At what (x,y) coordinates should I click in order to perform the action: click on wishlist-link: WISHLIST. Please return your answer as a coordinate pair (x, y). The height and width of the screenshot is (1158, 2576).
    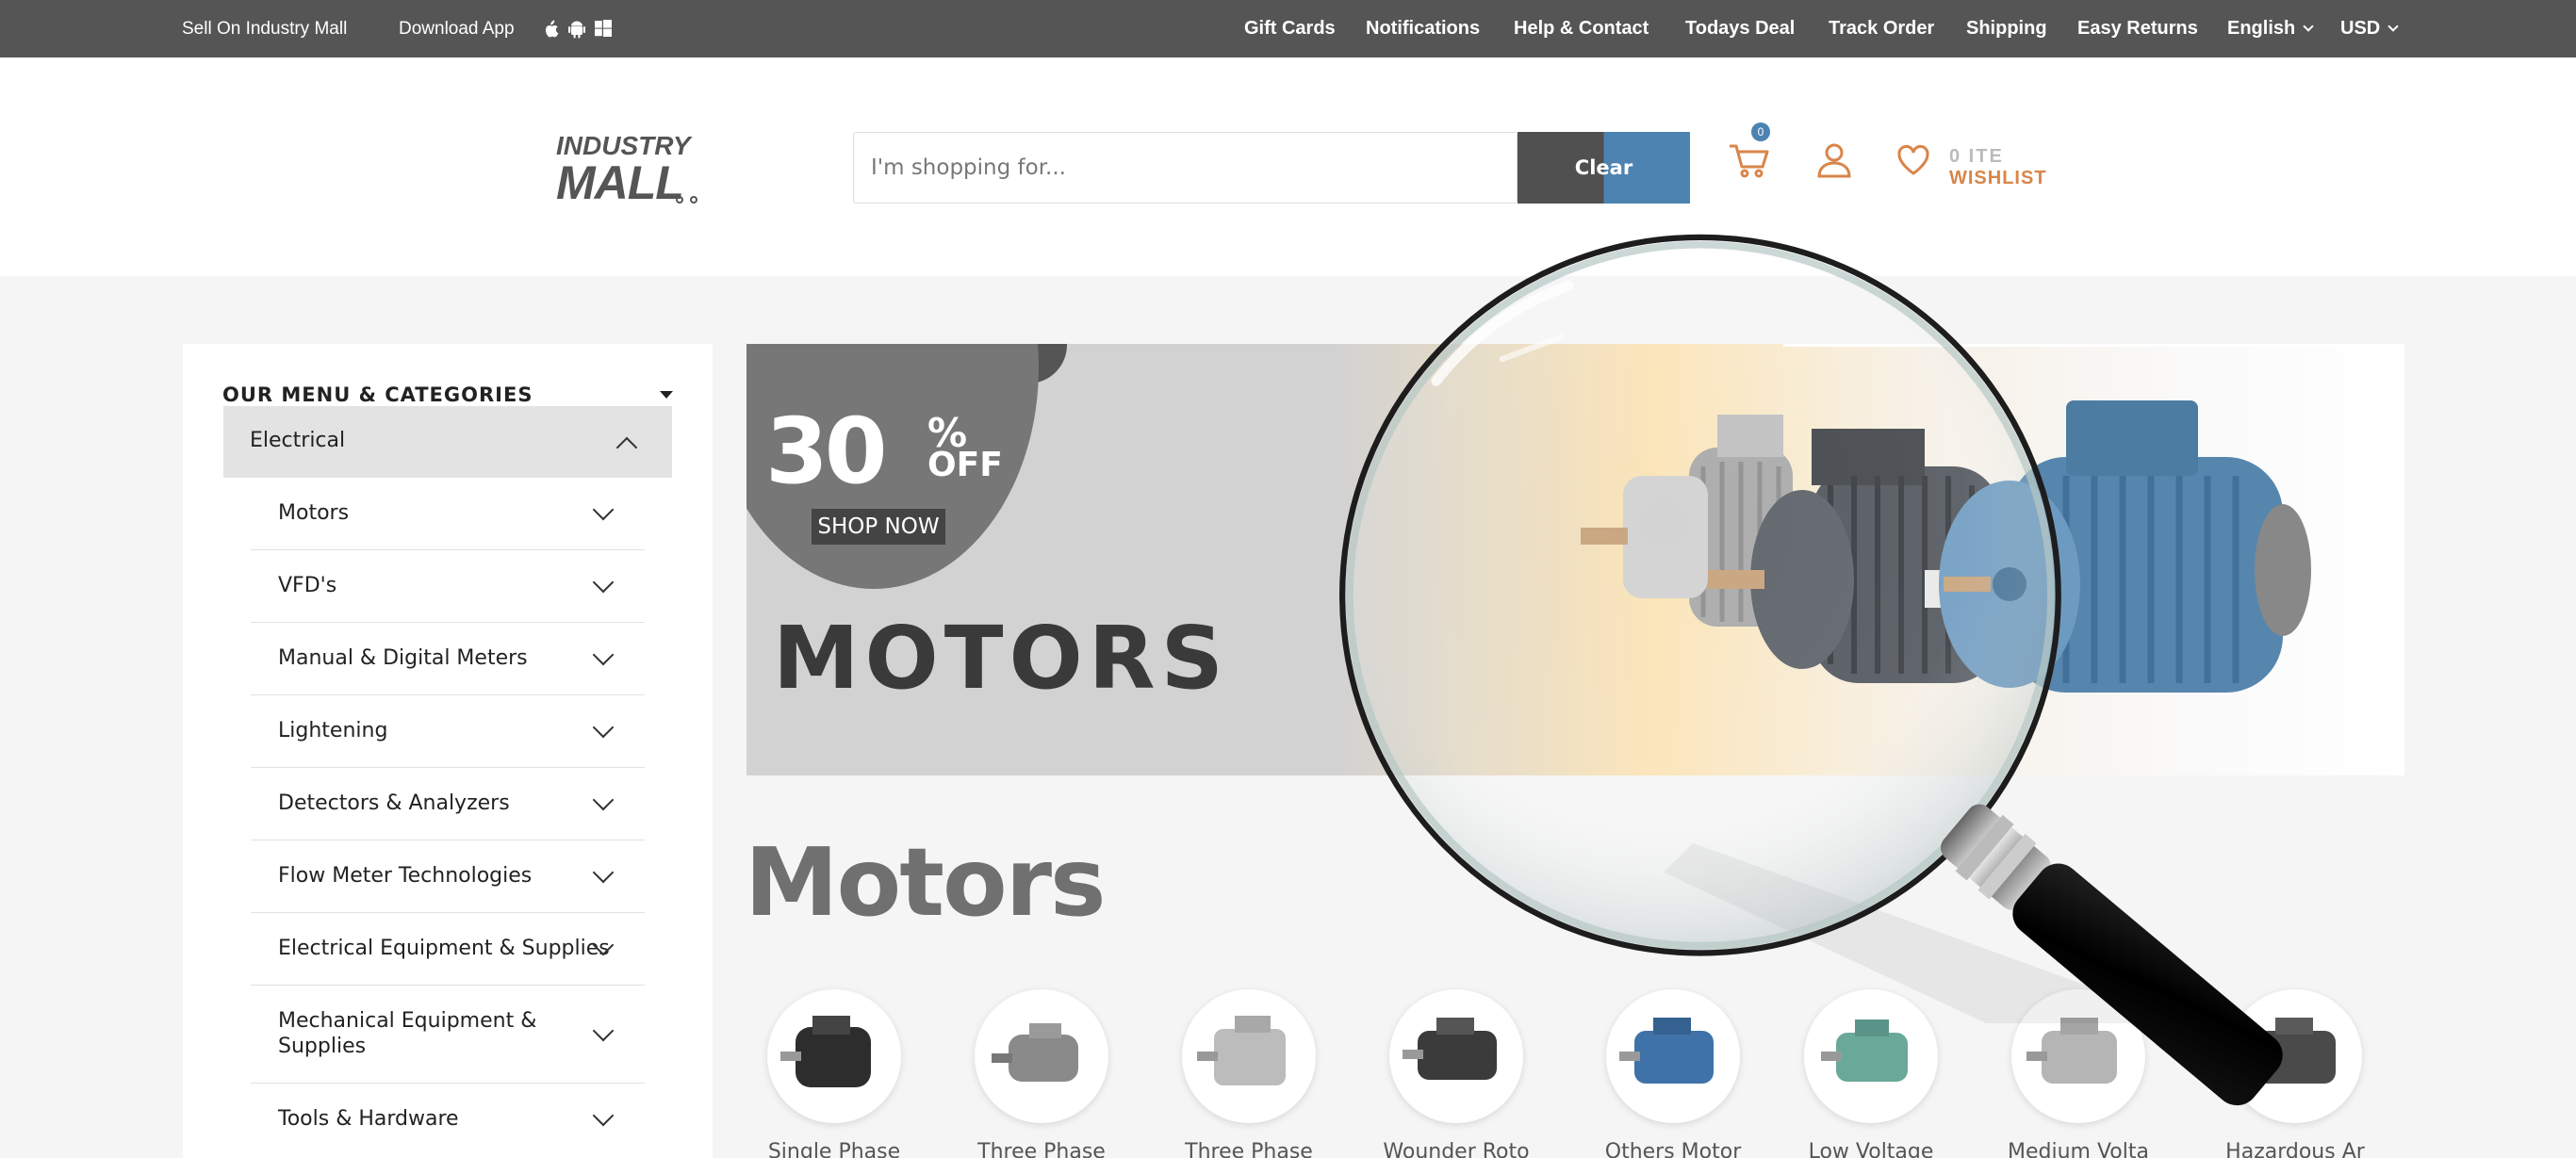
    Looking at the image, I should click on (1998, 179).